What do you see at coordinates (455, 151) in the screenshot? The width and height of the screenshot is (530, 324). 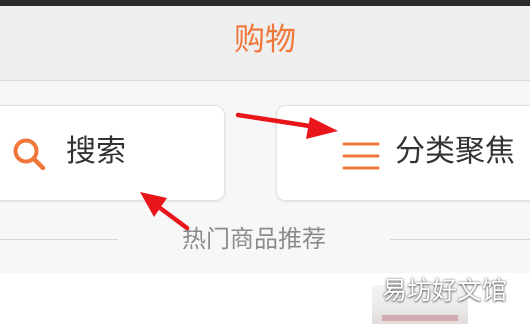 I see `category-label: 分类聚焦` at bounding box center [455, 151].